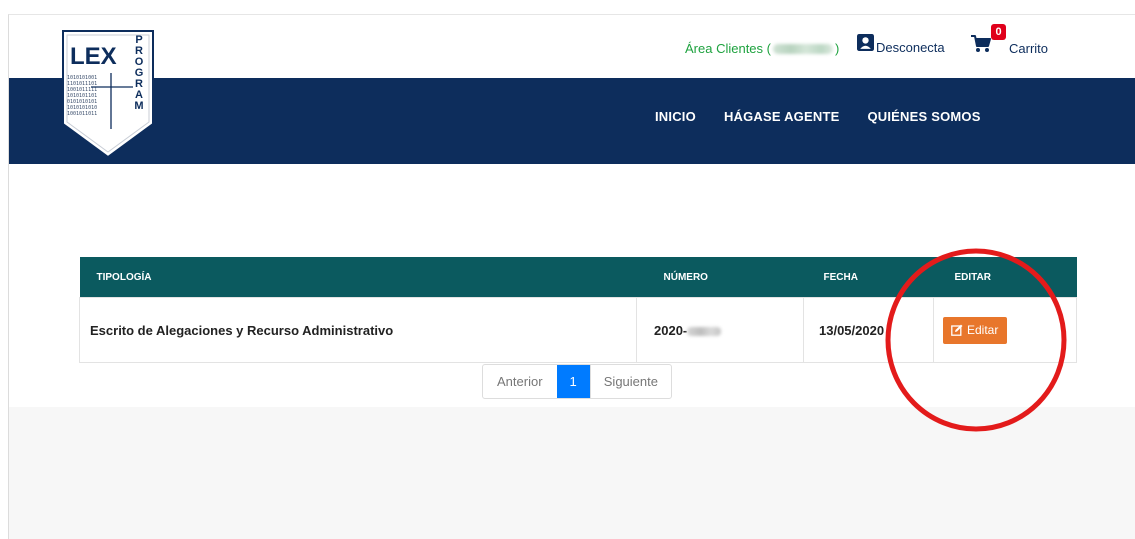 The height and width of the screenshot is (539, 1135). I want to click on client-area-label: Área Clientes (, so click(728, 48).